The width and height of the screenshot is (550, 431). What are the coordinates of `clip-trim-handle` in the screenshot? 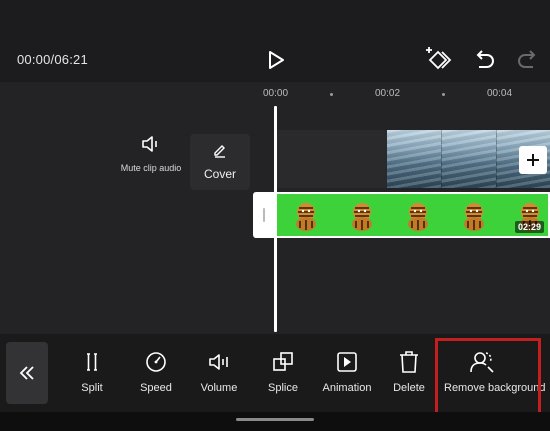 It's located at (264, 215).